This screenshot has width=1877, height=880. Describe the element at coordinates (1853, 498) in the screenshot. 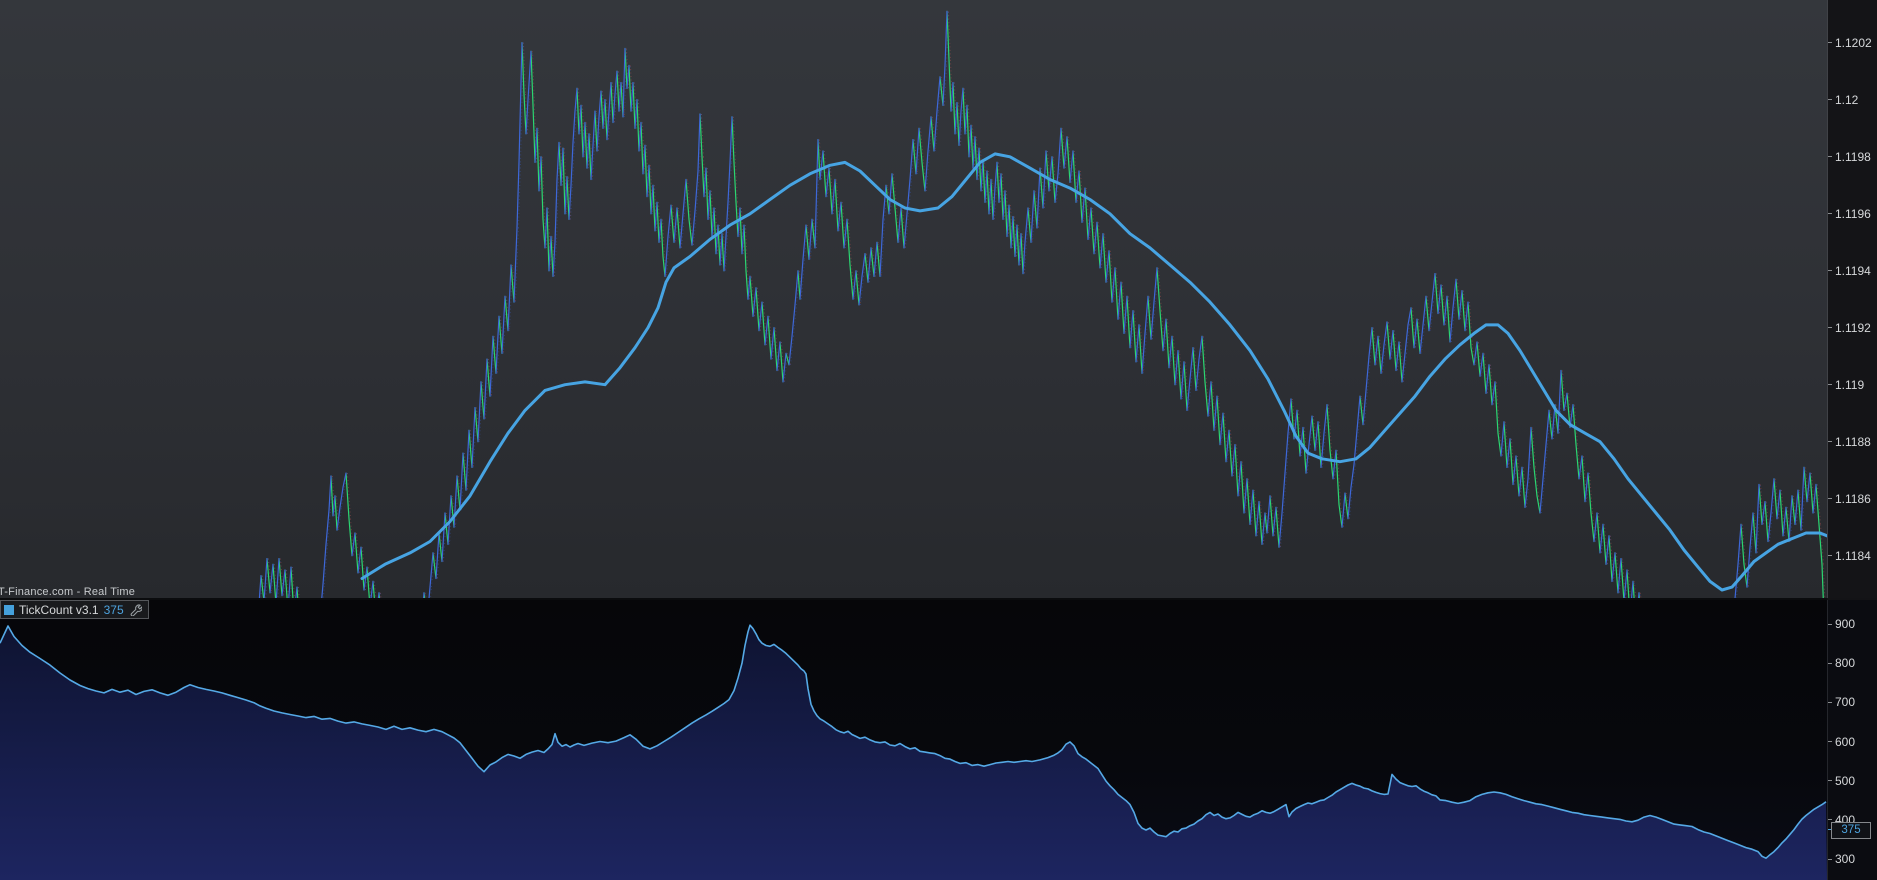

I see `price-axis-label: 1.1186` at that location.